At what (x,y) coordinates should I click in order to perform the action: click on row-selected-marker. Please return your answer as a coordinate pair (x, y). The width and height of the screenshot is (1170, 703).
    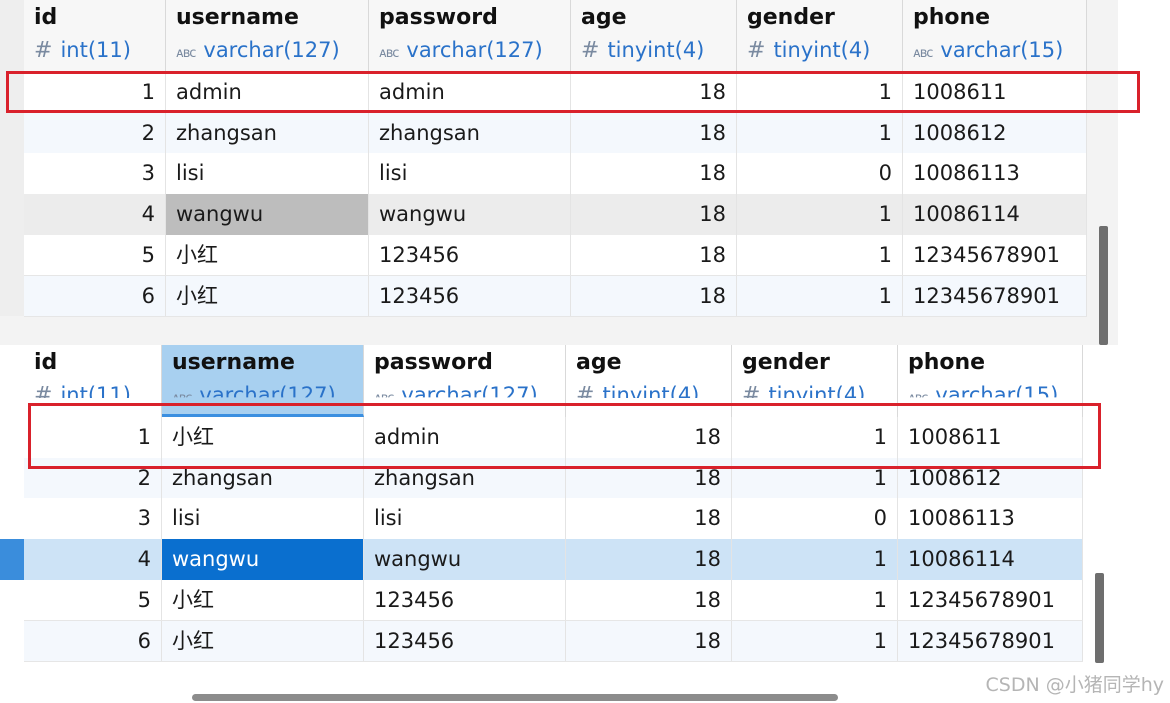
    Looking at the image, I should click on (12, 559).